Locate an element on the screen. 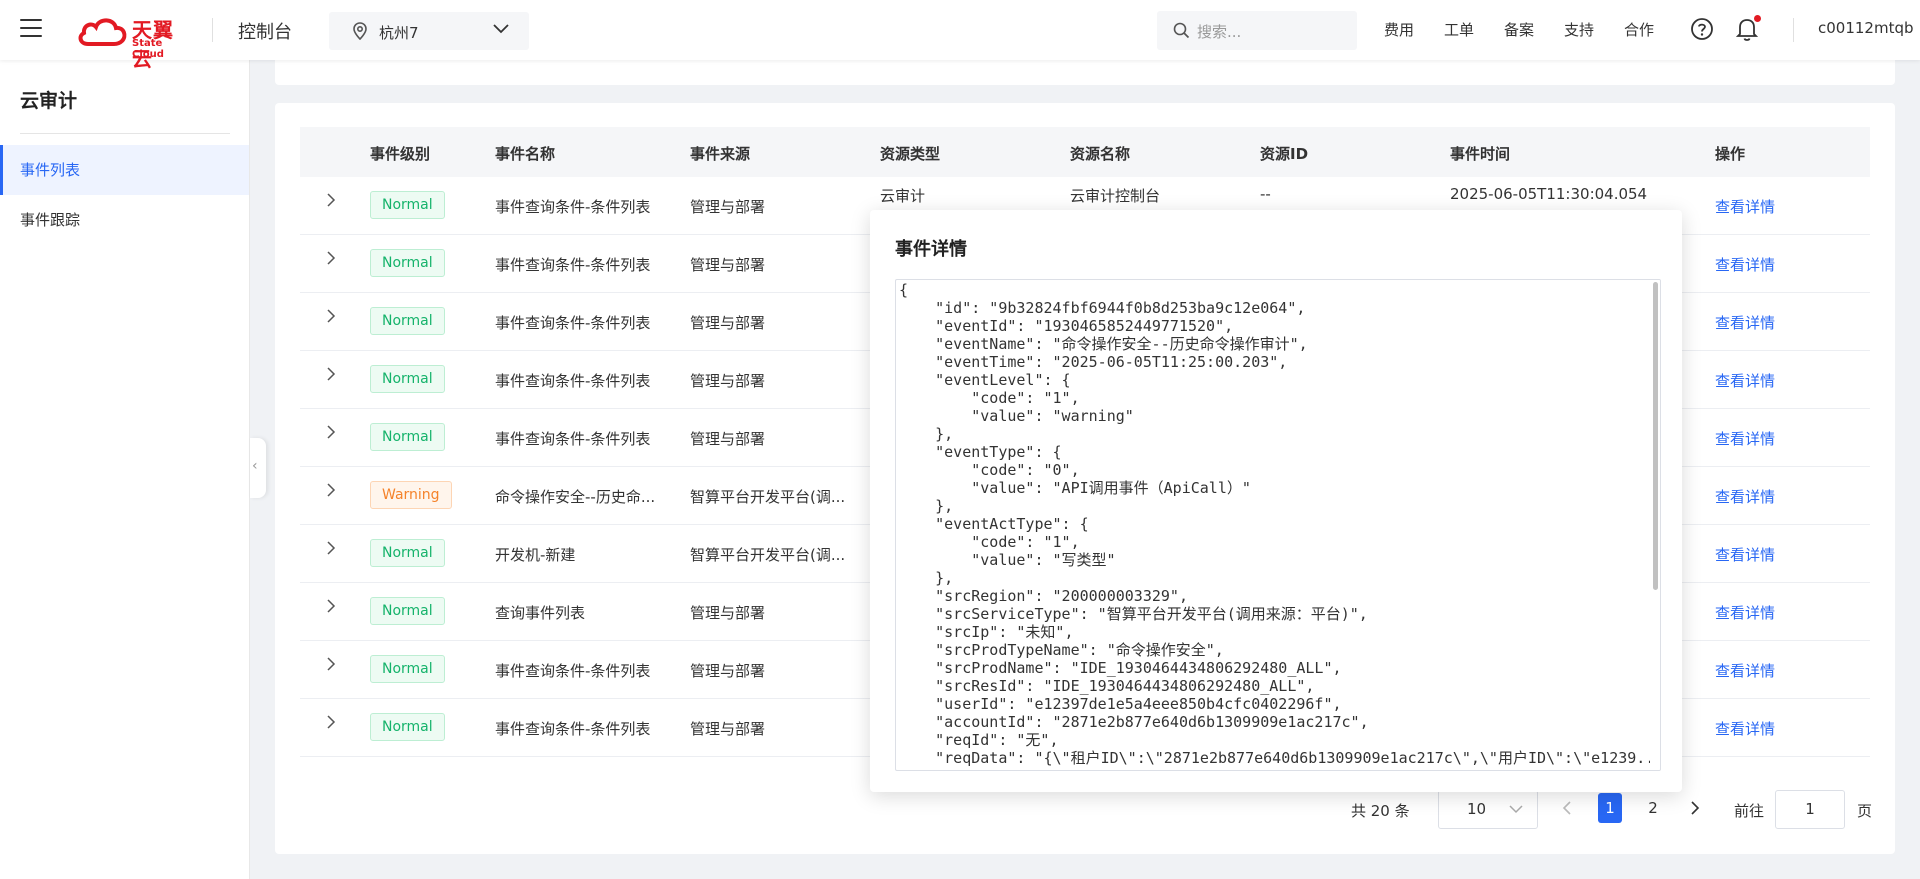 The height and width of the screenshot is (879, 1920). nav-fees: 费用 is located at coordinates (1399, 29).